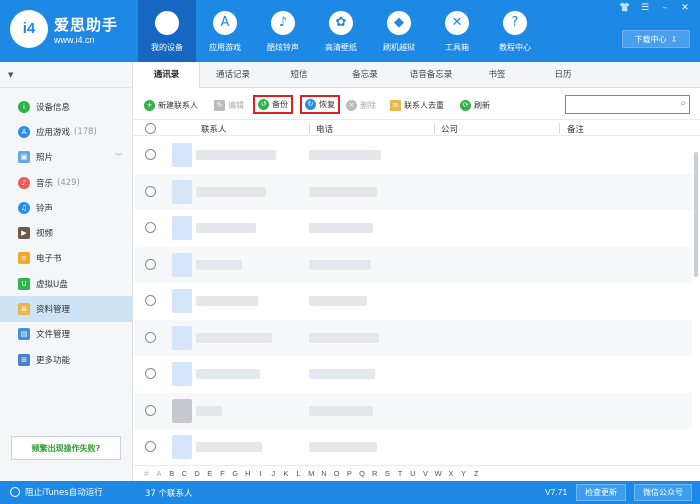  What do you see at coordinates (665, 8) in the screenshot?
I see `minimize-icon: –` at bounding box center [665, 8].